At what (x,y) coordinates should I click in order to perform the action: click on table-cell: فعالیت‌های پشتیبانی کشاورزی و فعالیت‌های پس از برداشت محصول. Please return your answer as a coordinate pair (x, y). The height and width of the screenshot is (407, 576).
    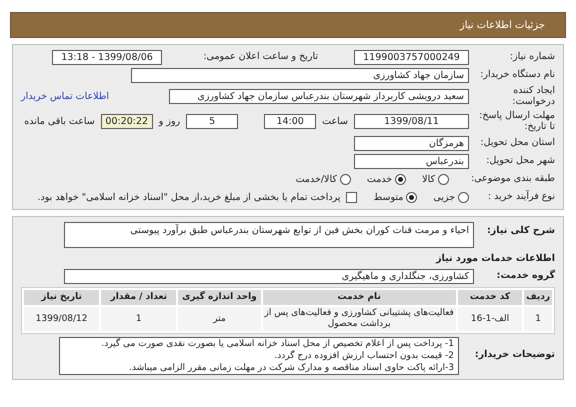
    Looking at the image, I should click on (359, 318).